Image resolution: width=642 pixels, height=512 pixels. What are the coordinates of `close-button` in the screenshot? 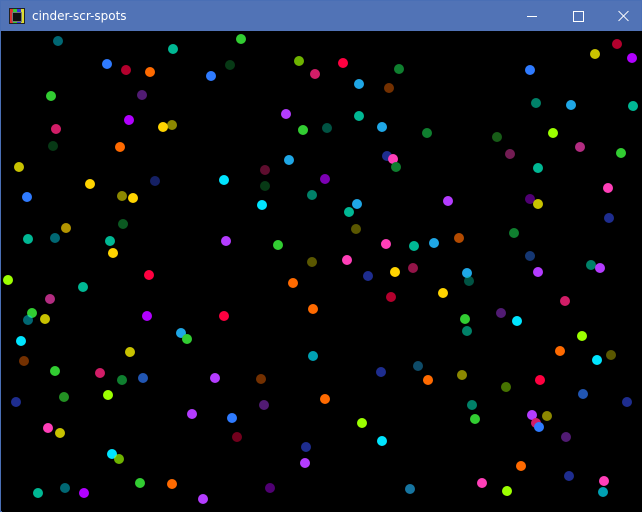 It's located at (621, 16).